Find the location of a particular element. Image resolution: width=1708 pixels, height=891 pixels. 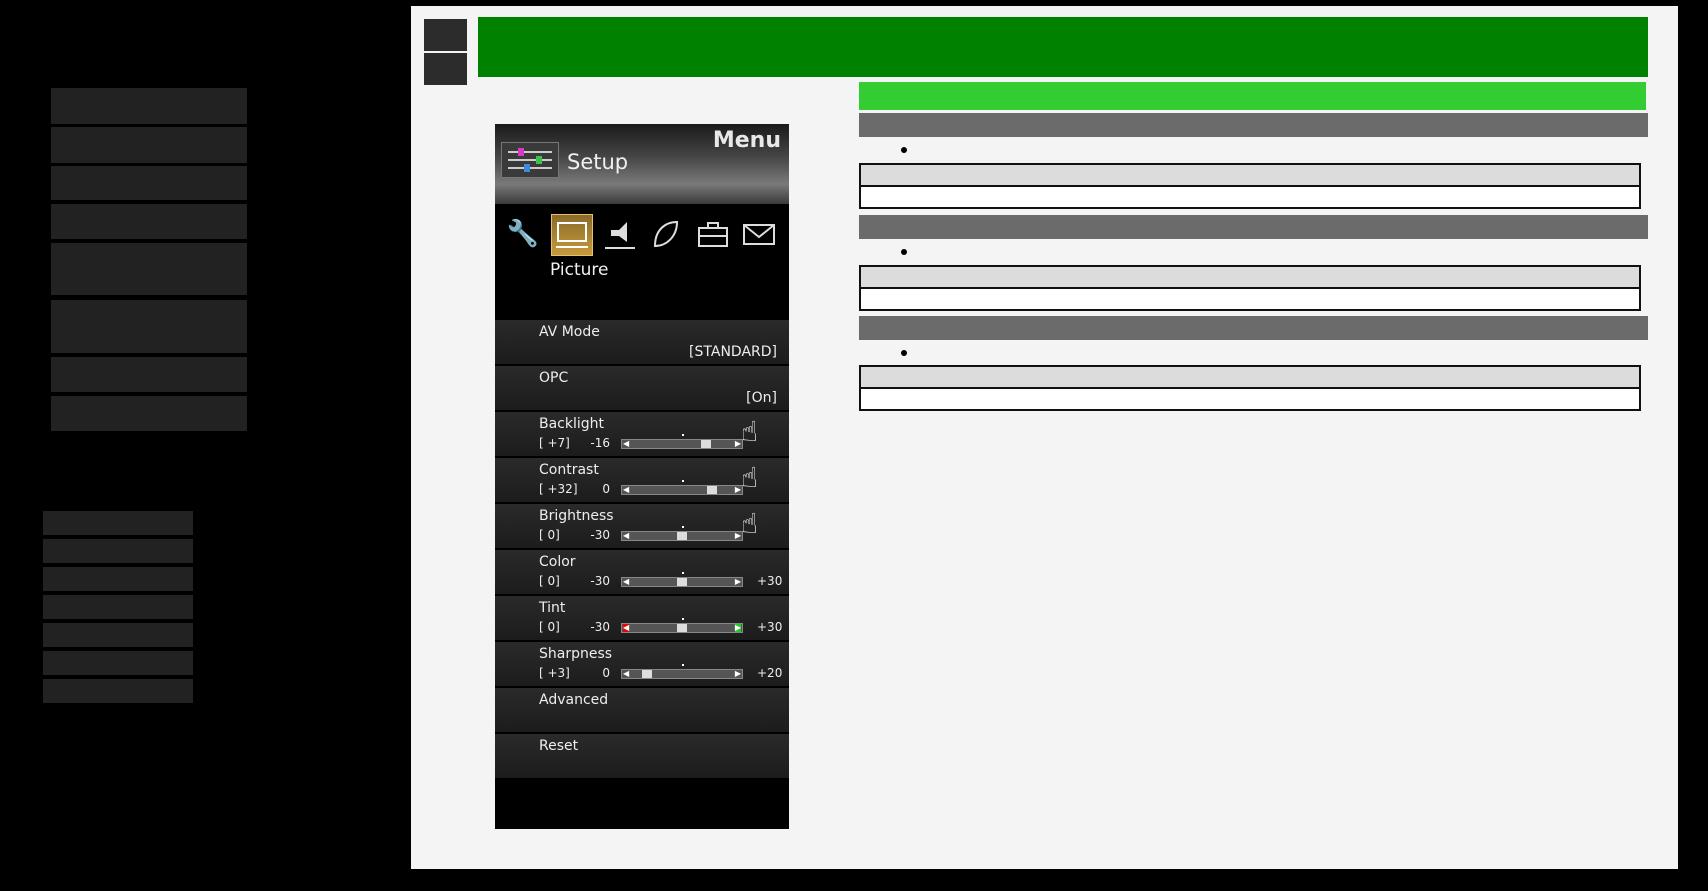

item-label: Backlight is located at coordinates (572, 424).